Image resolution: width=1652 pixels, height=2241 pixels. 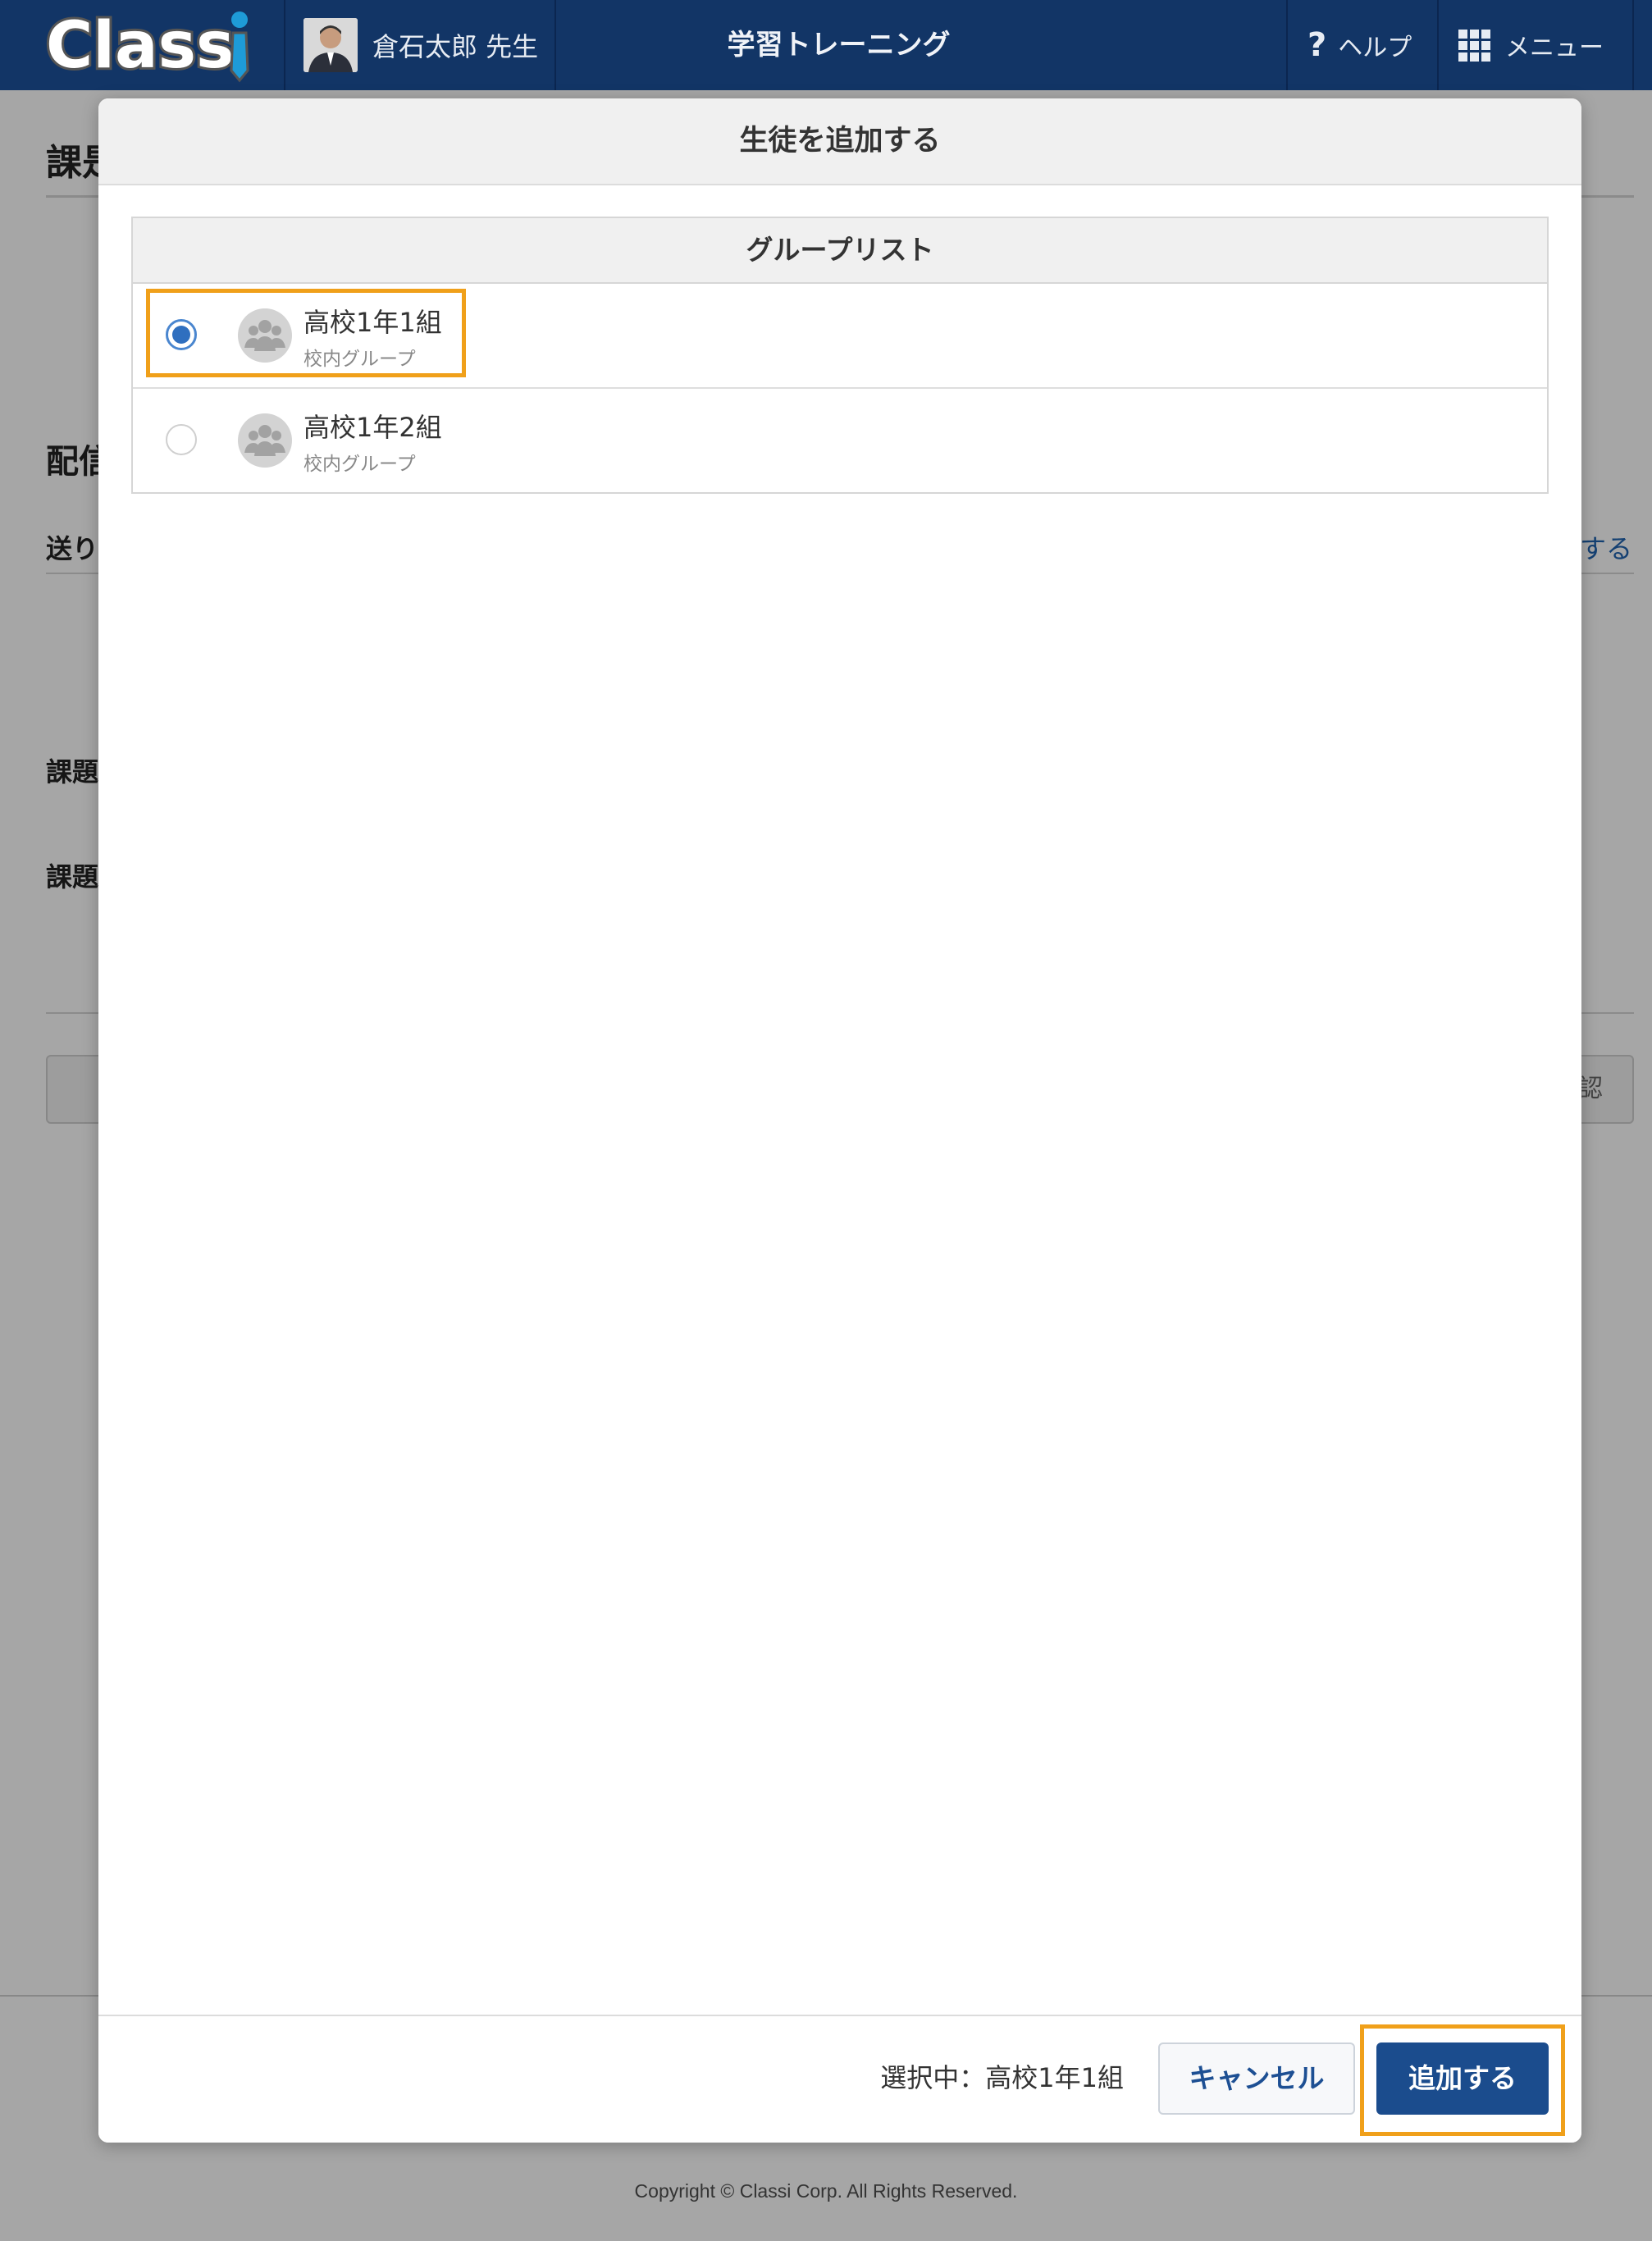 What do you see at coordinates (1317, 45) in the screenshot?
I see `question-icon: ?` at bounding box center [1317, 45].